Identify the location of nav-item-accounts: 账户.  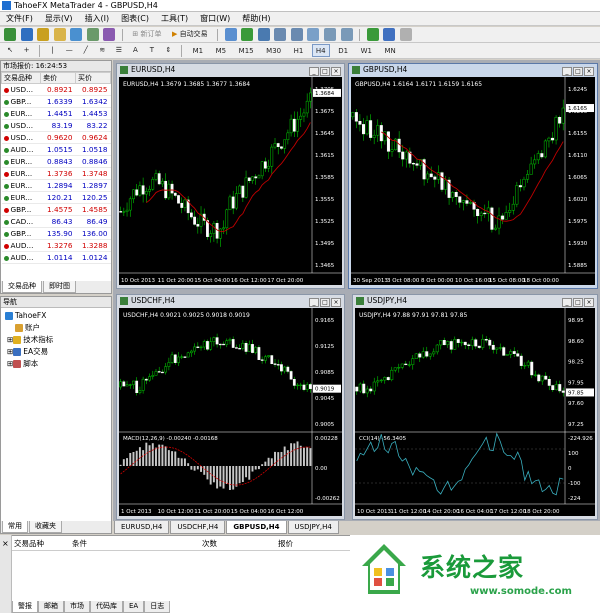
(58, 328).